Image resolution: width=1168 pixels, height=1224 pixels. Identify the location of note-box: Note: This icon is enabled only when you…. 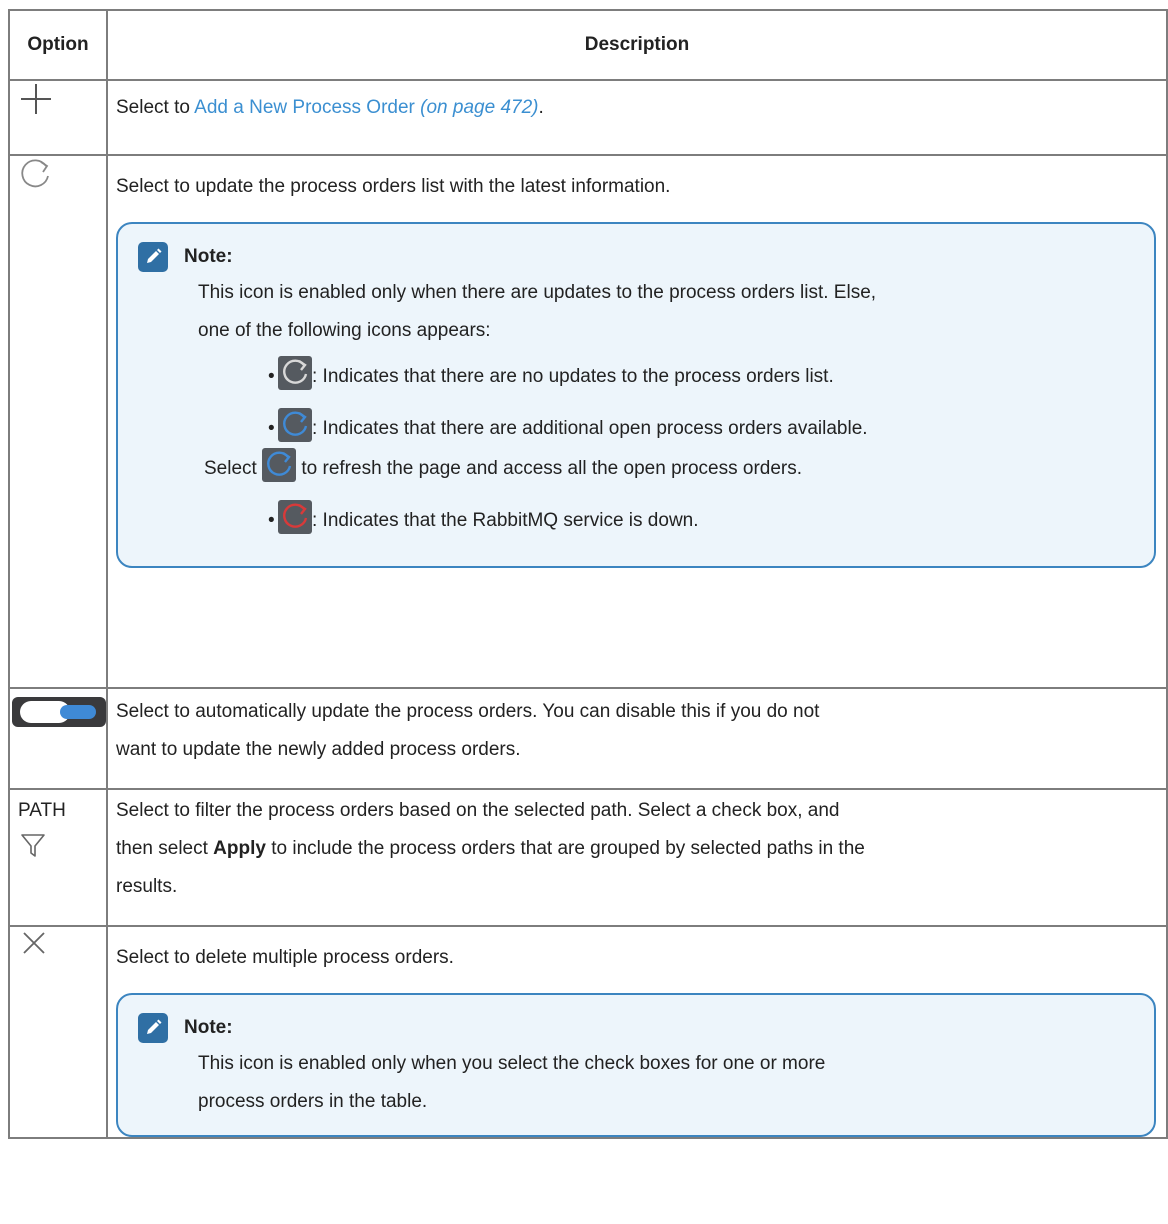
(636, 1065).